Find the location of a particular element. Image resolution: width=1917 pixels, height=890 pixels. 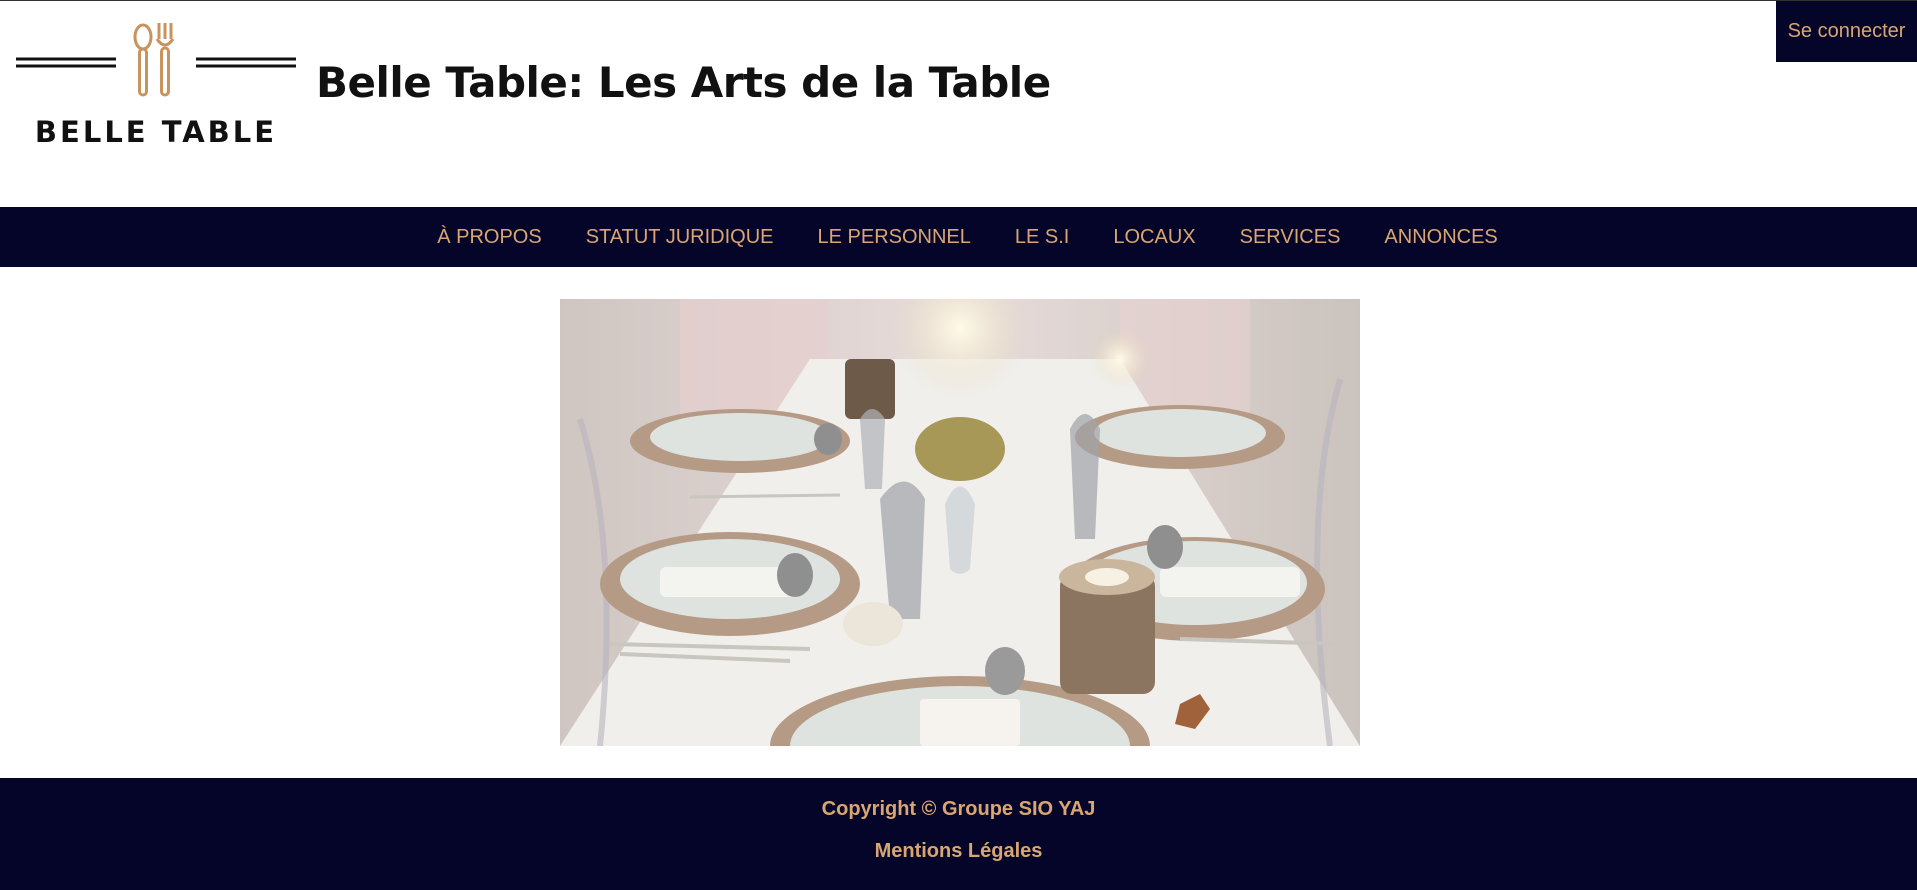

nav-item-services: SERVICES is located at coordinates (1290, 237).